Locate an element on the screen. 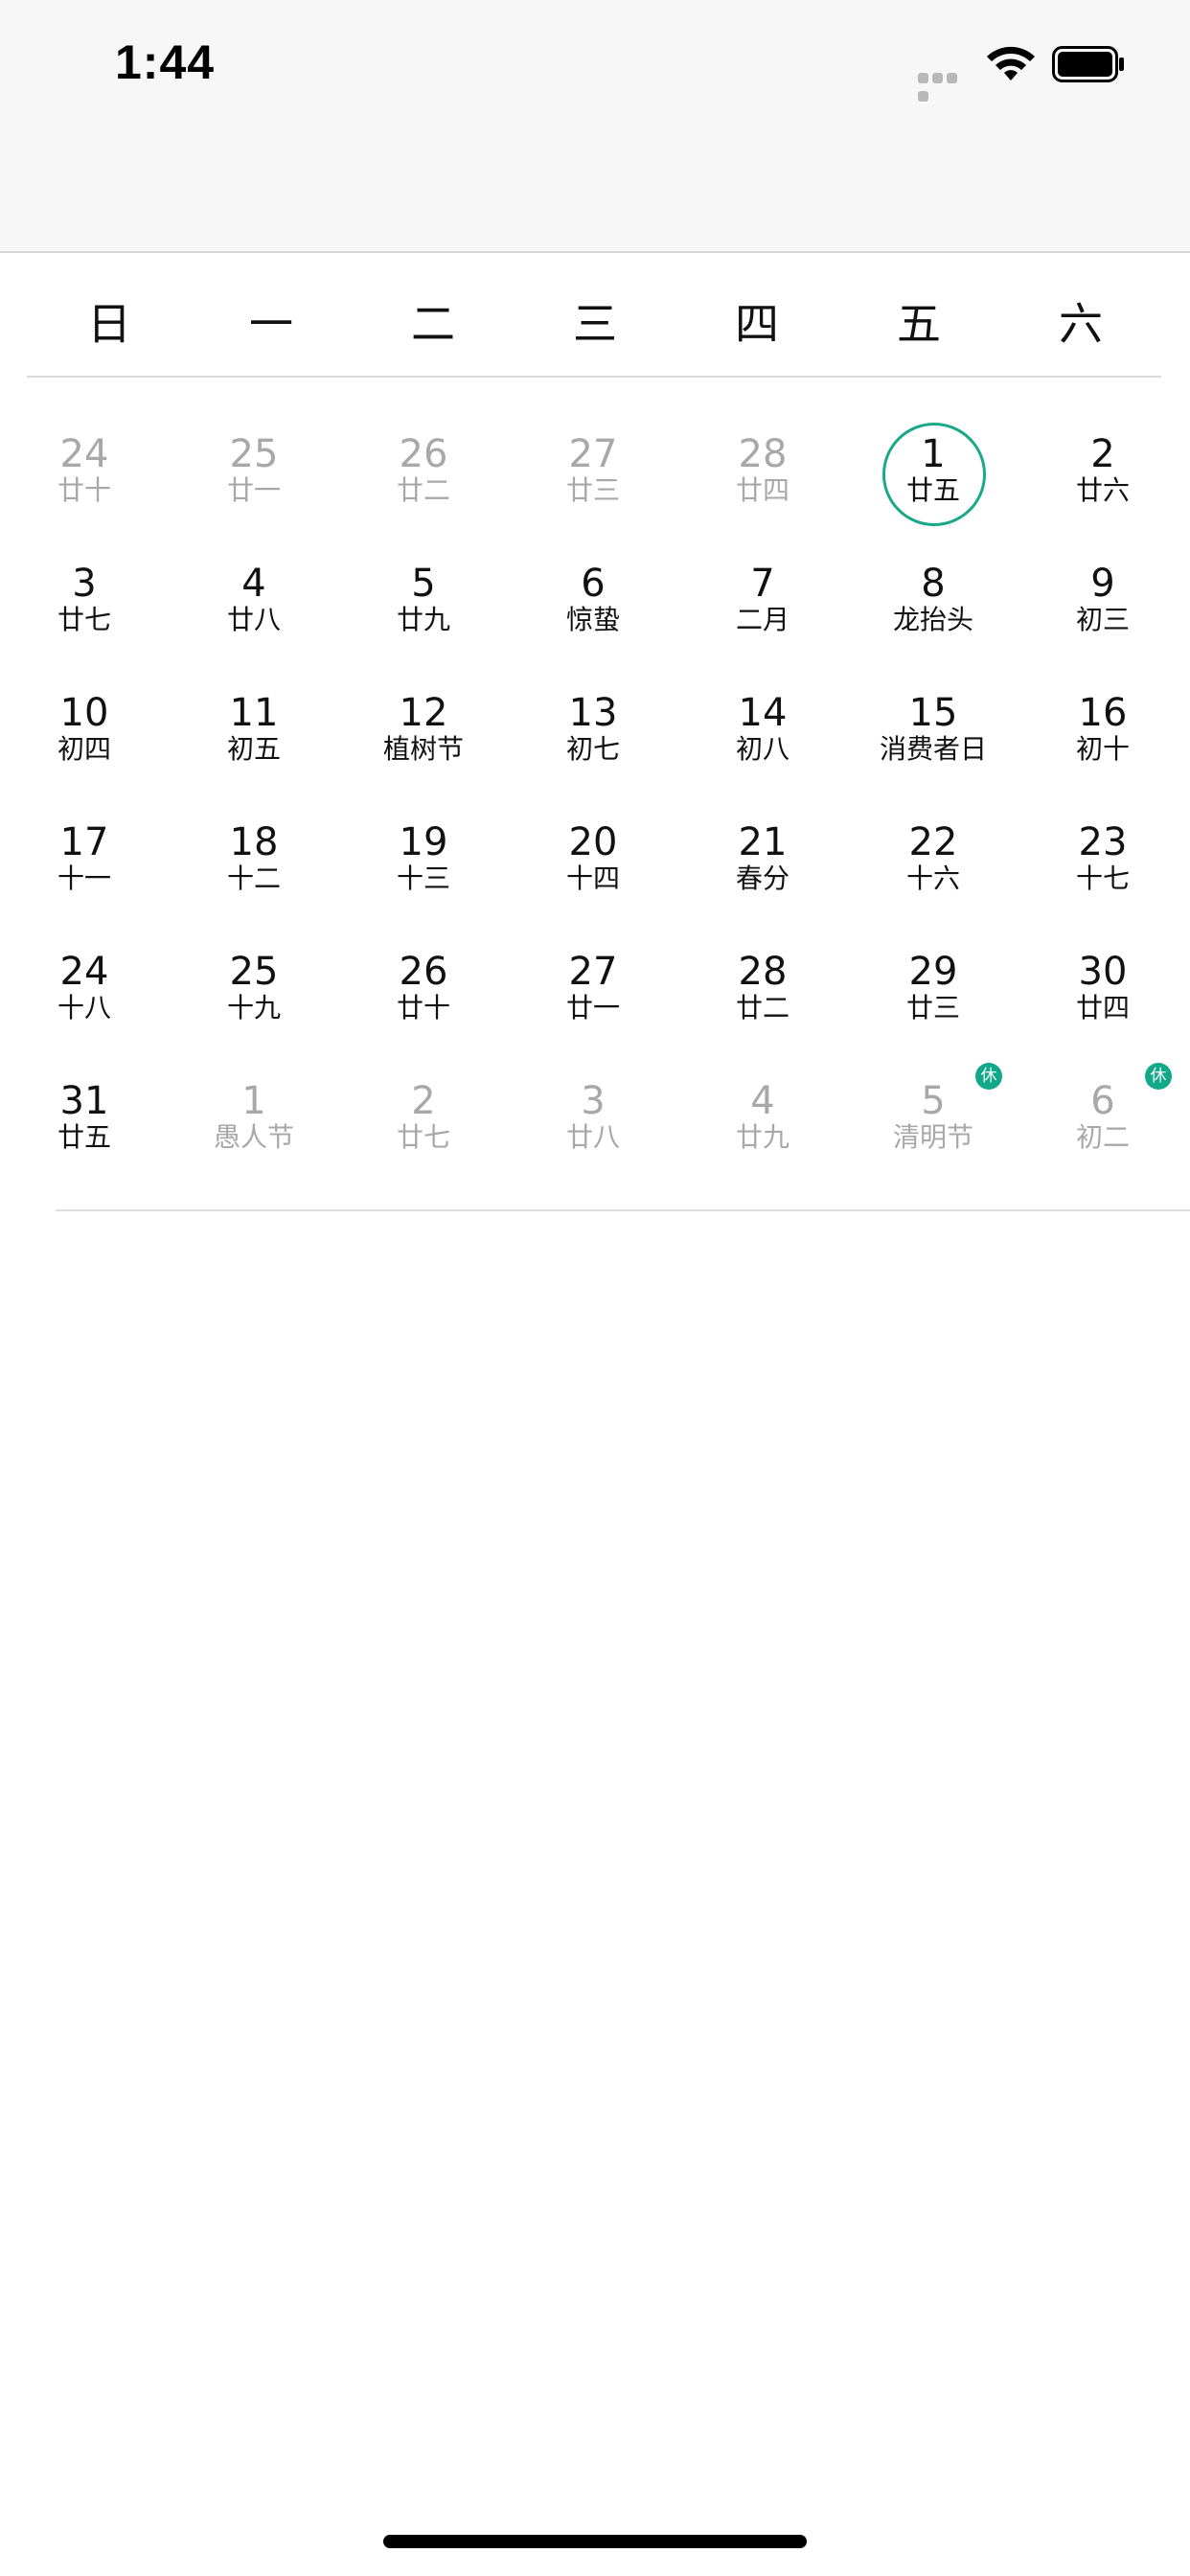 This screenshot has height=2576, width=1190. calendar-day: 25 廿一 is located at coordinates (254, 469).